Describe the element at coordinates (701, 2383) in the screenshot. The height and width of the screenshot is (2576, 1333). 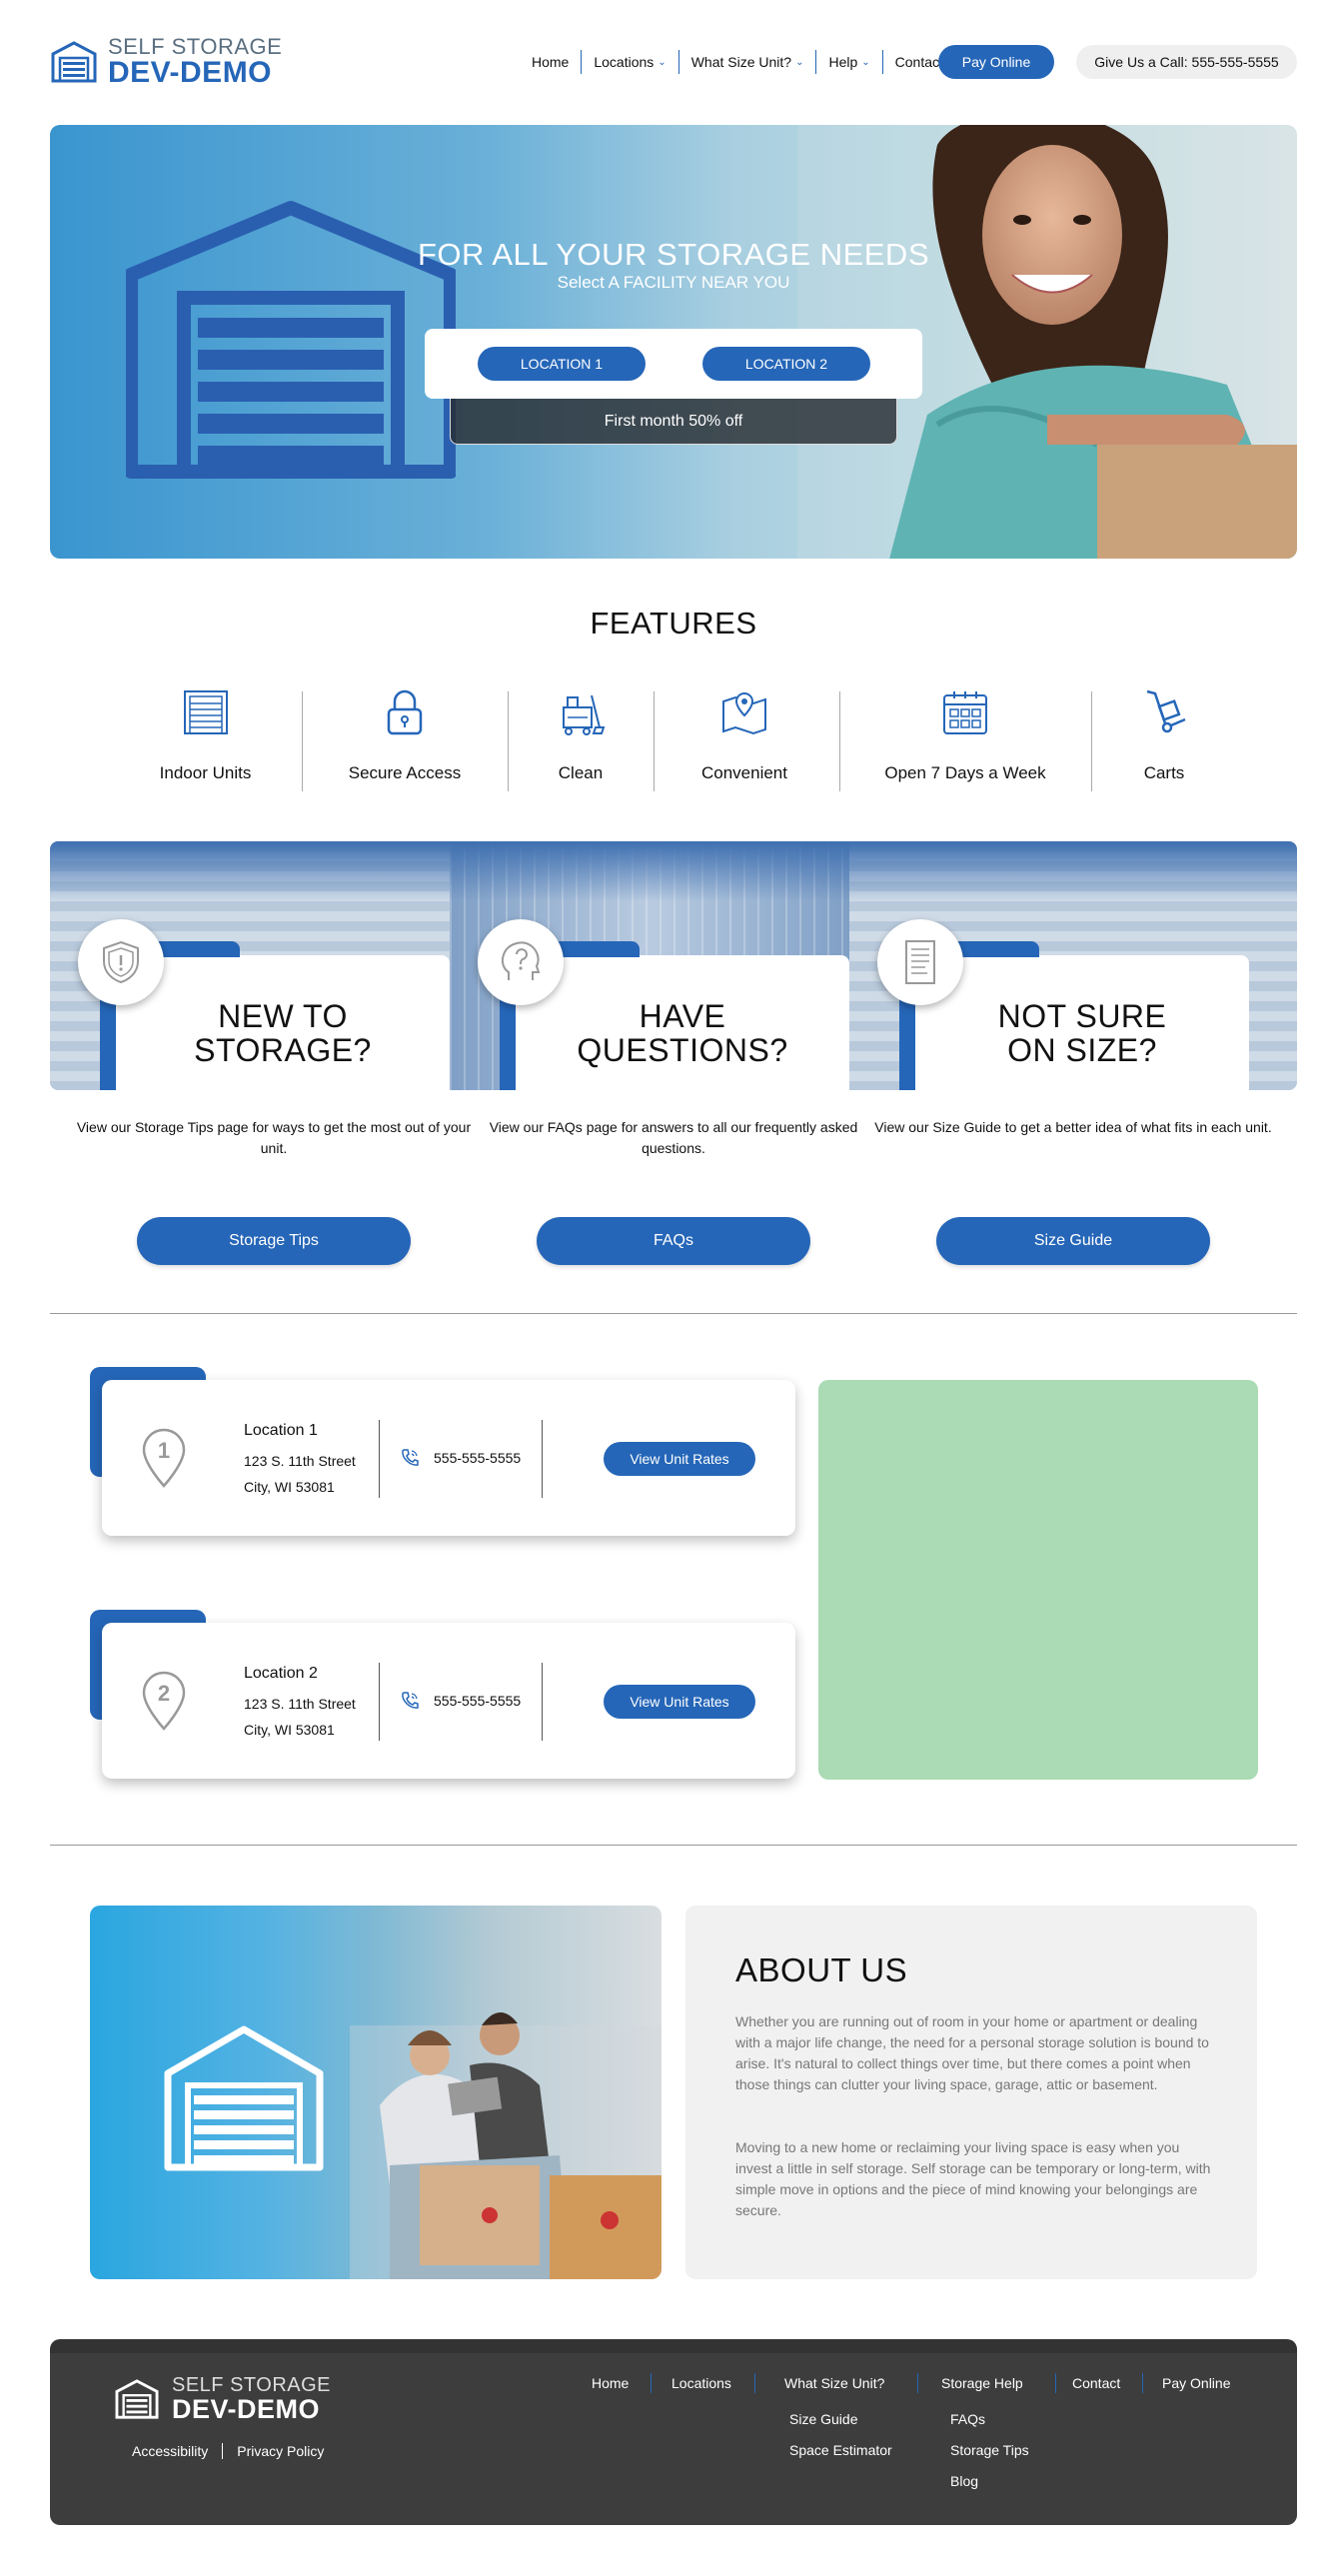
I see `footer-nav-locations: Locations` at that location.